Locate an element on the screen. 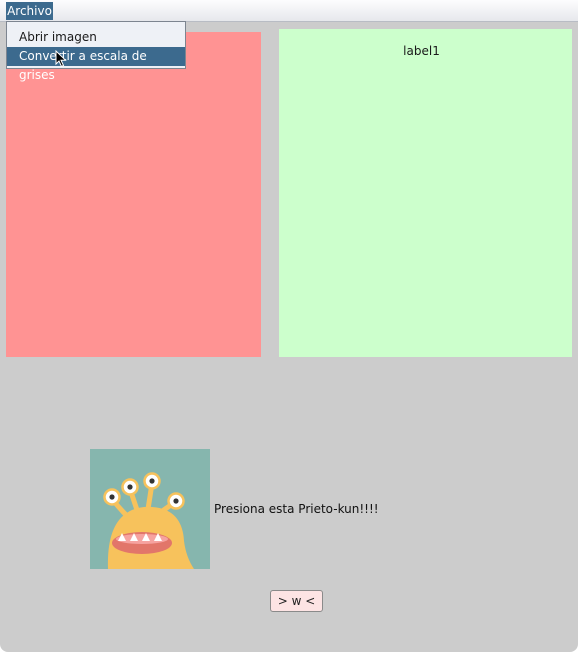 The height and width of the screenshot is (652, 578). label1-text: label1 is located at coordinates (421, 51).